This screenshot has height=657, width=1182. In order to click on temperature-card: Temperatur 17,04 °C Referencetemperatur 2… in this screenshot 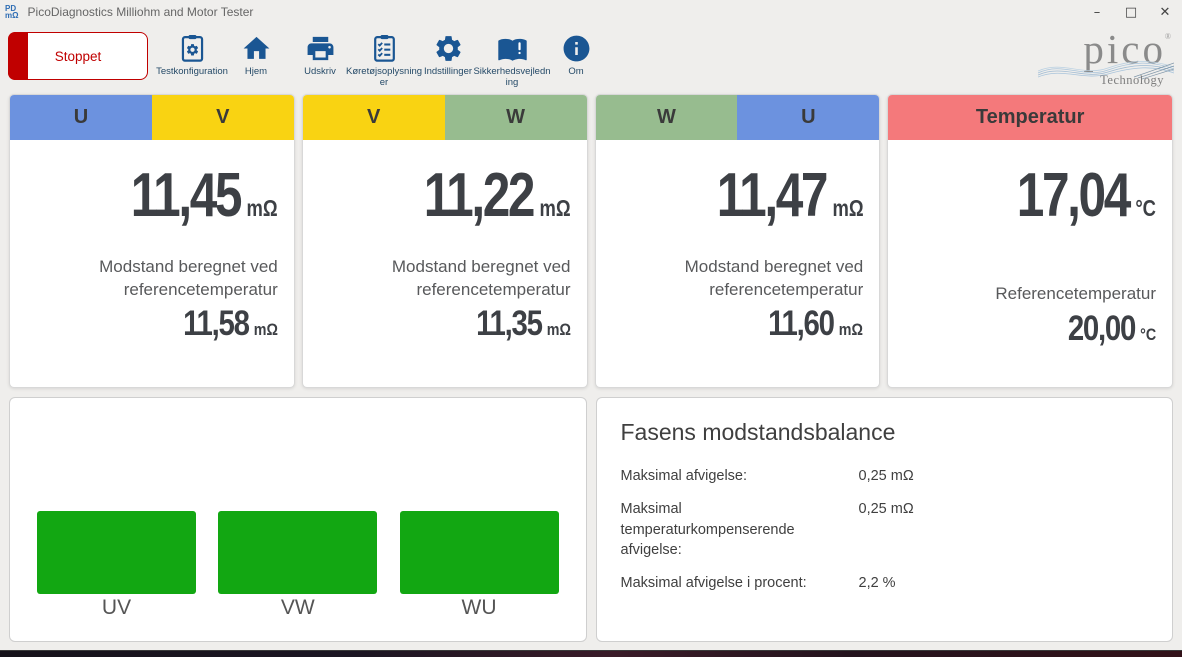, I will do `click(1030, 241)`.